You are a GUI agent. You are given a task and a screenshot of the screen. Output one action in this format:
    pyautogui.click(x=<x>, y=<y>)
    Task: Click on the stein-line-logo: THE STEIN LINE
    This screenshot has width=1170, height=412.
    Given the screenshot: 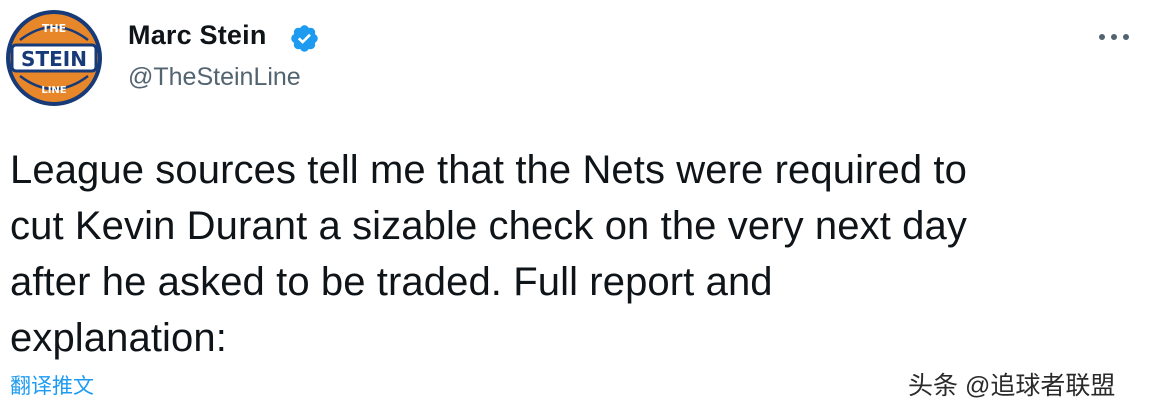 What is the action you would take?
    pyautogui.click(x=54, y=58)
    